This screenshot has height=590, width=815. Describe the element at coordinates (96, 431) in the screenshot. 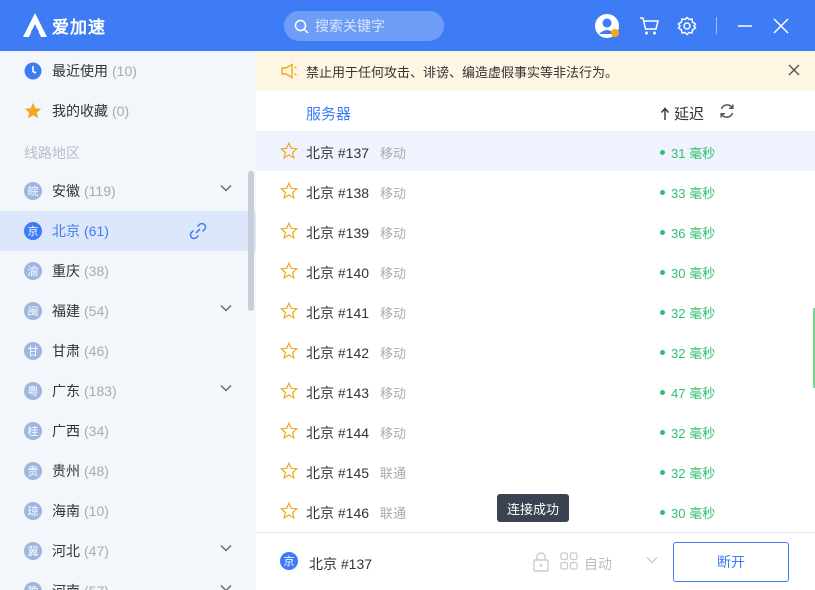

I see `region-count: (34)` at that location.